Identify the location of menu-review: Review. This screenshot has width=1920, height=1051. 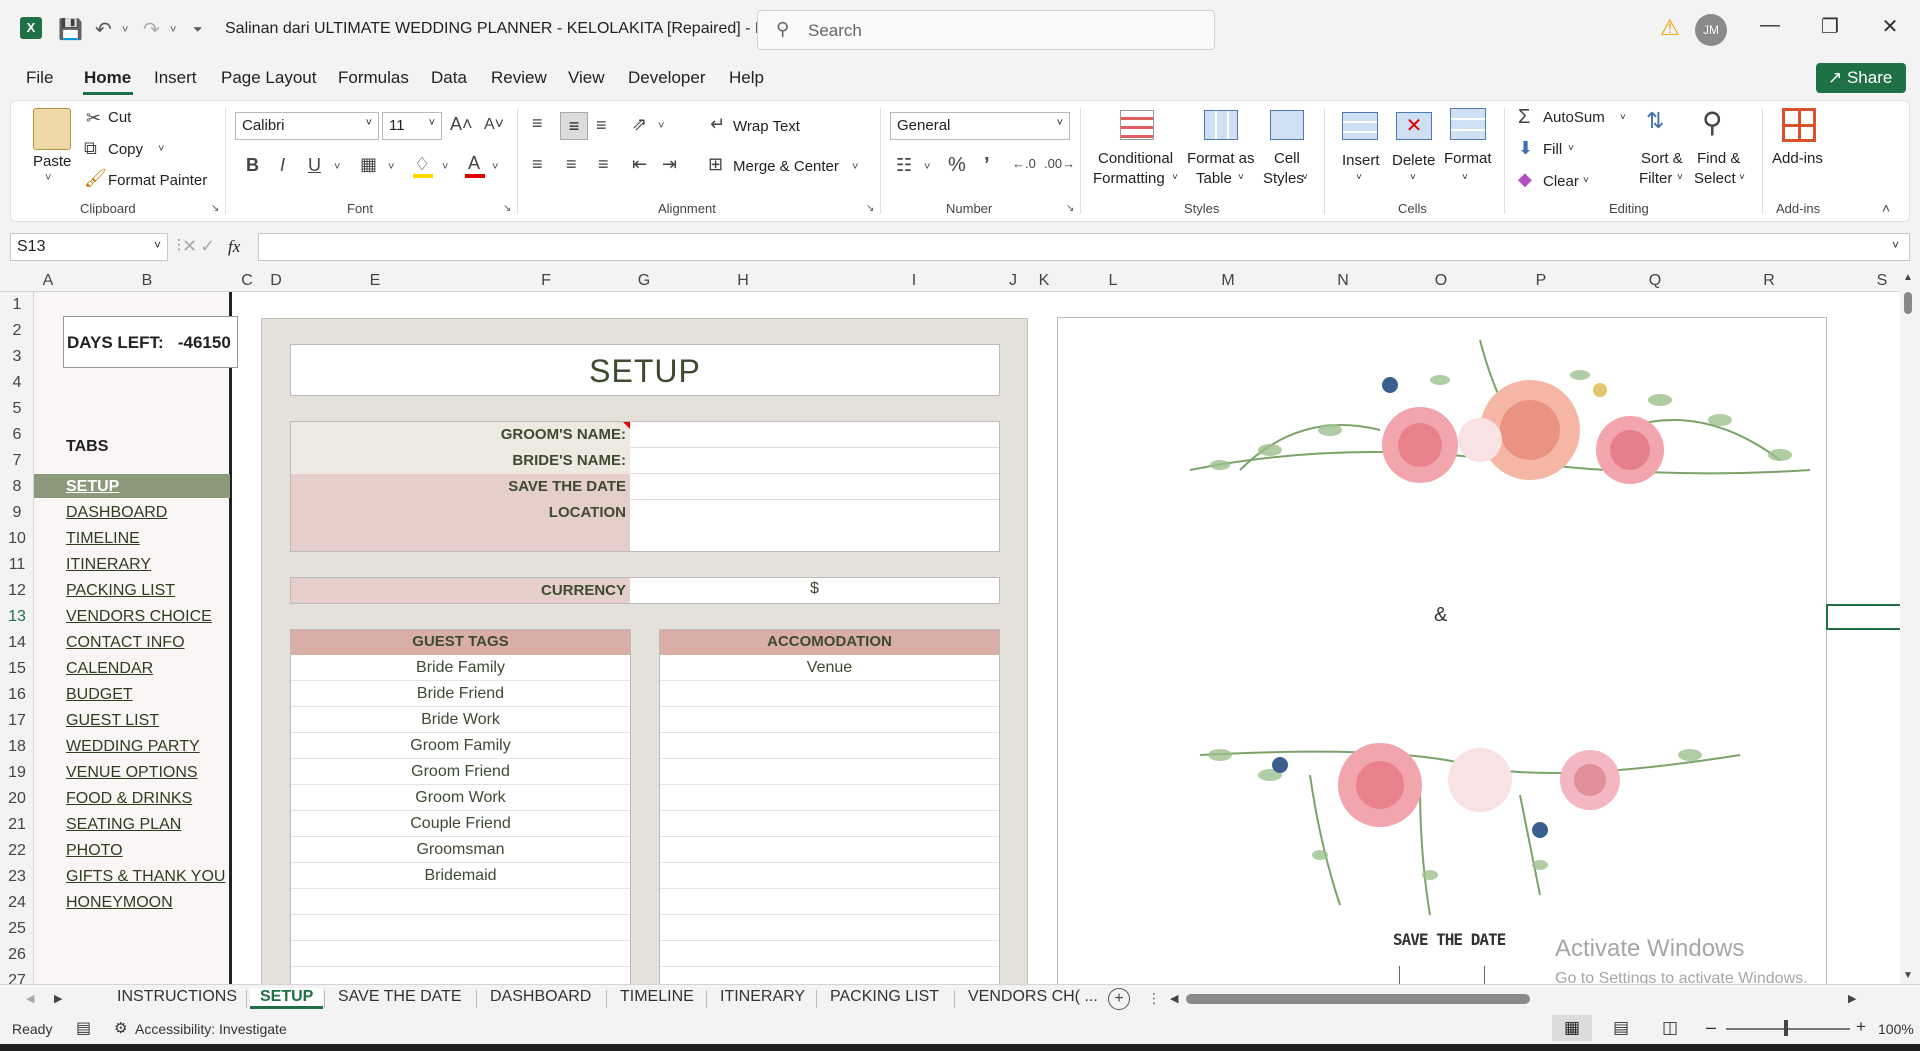
(519, 78).